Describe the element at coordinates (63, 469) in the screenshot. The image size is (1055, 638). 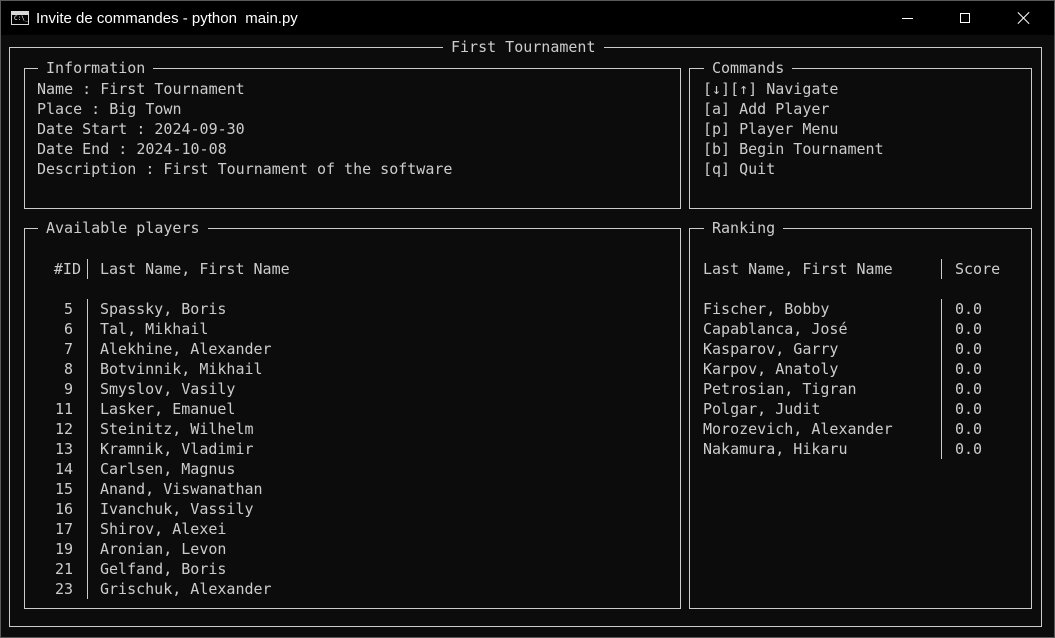
I see `player-id: 14` at that location.